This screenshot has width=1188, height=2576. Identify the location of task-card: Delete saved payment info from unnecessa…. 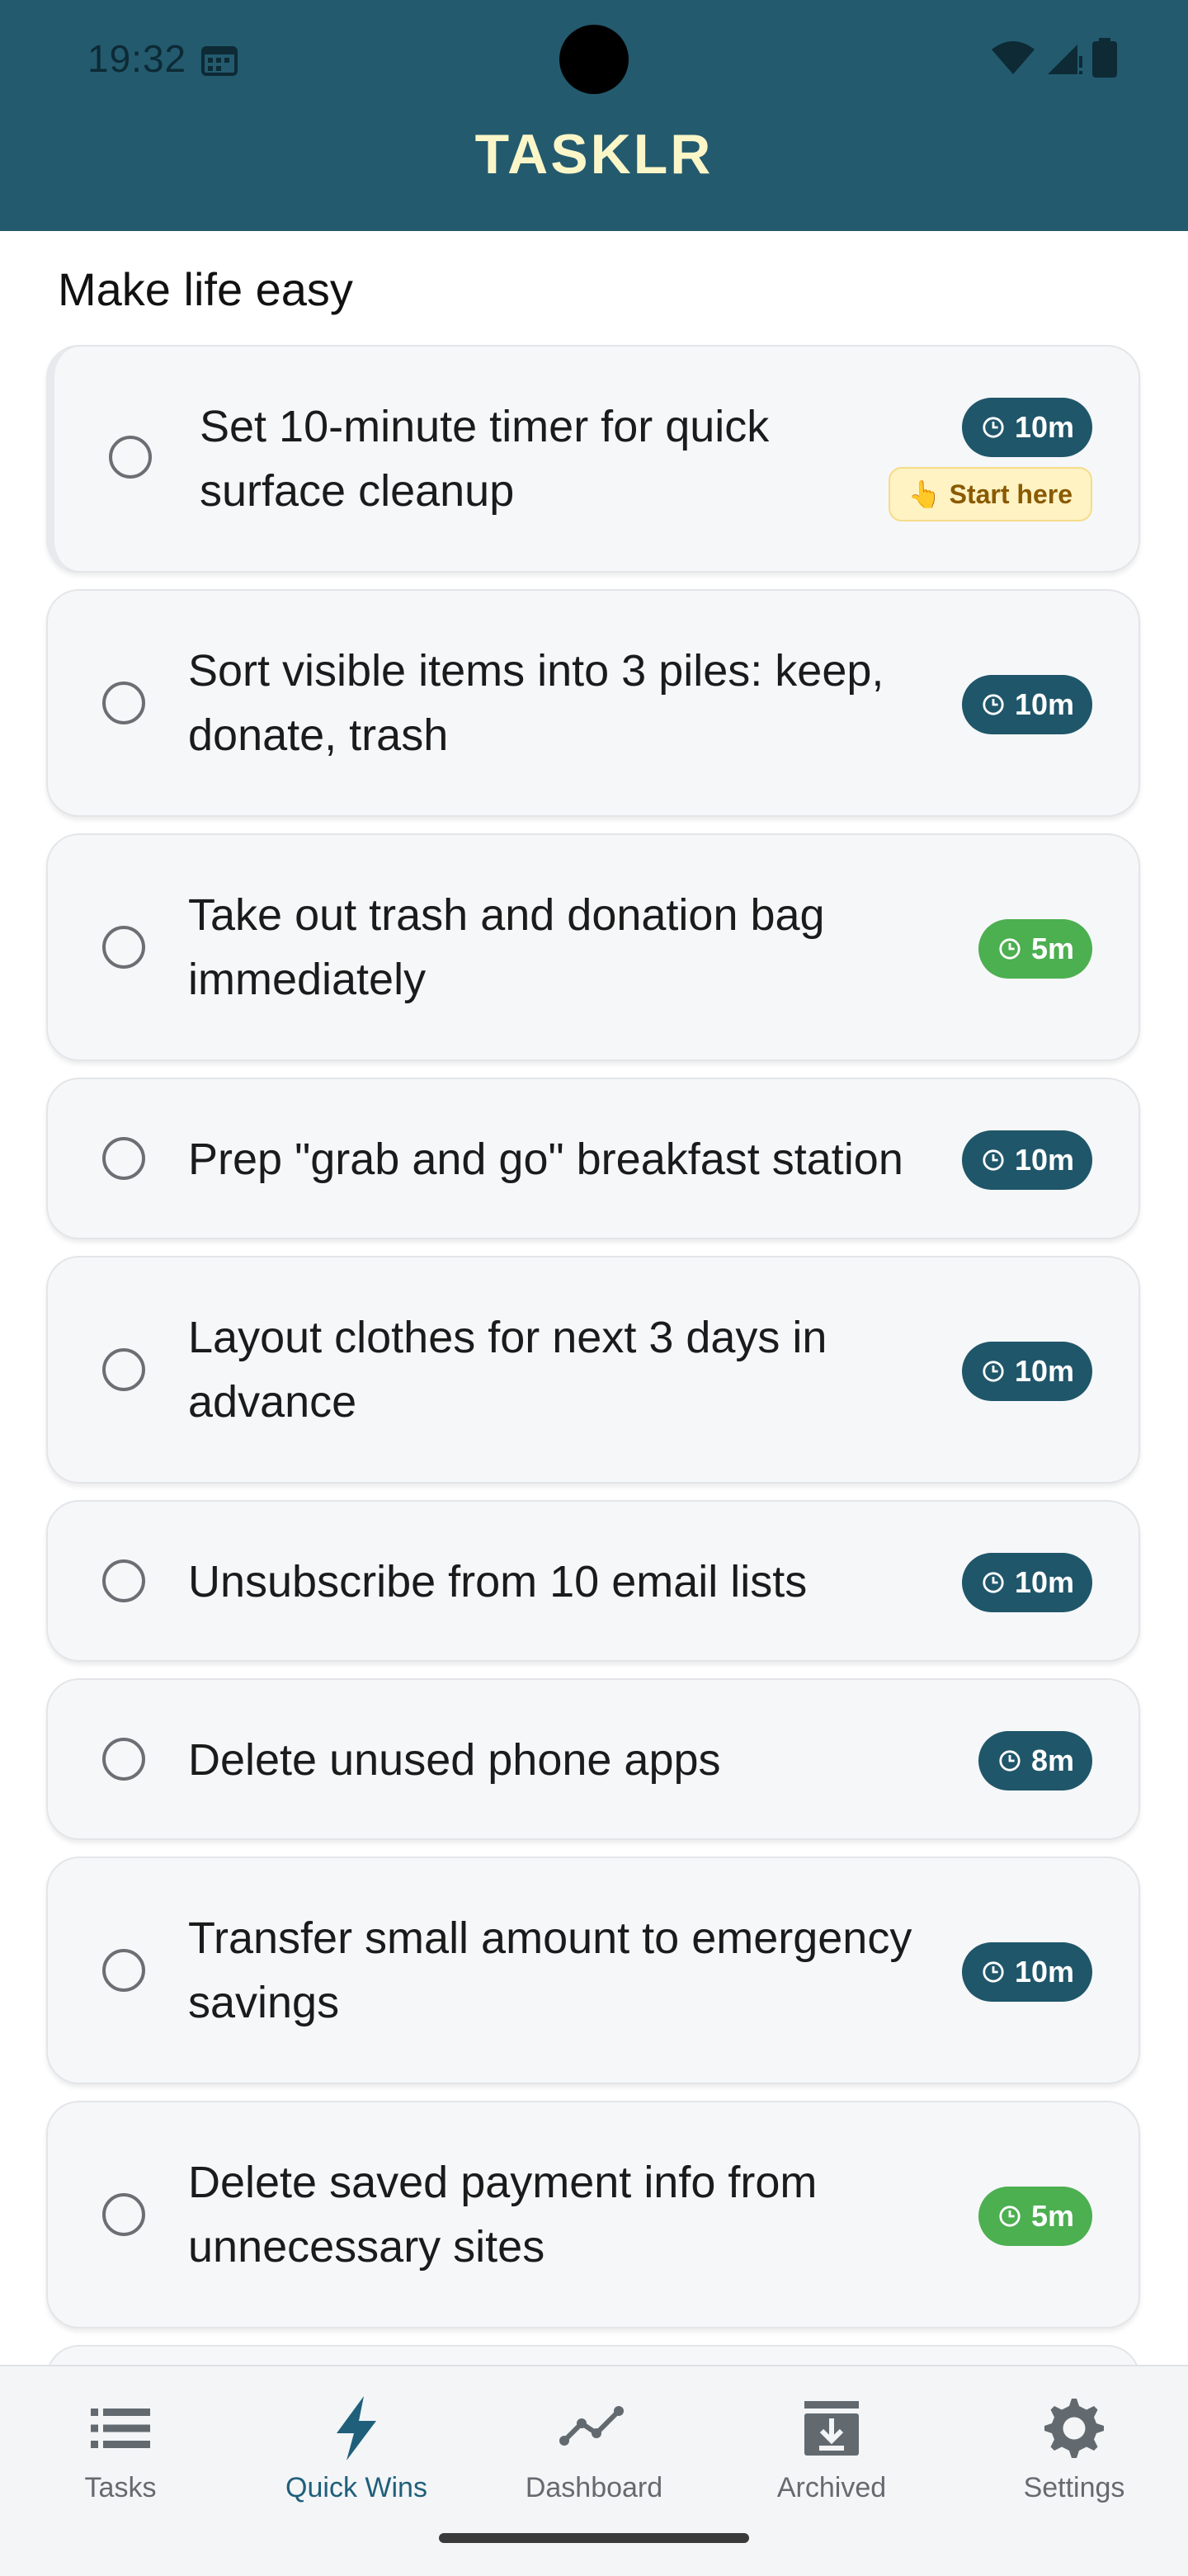
(593, 2214).